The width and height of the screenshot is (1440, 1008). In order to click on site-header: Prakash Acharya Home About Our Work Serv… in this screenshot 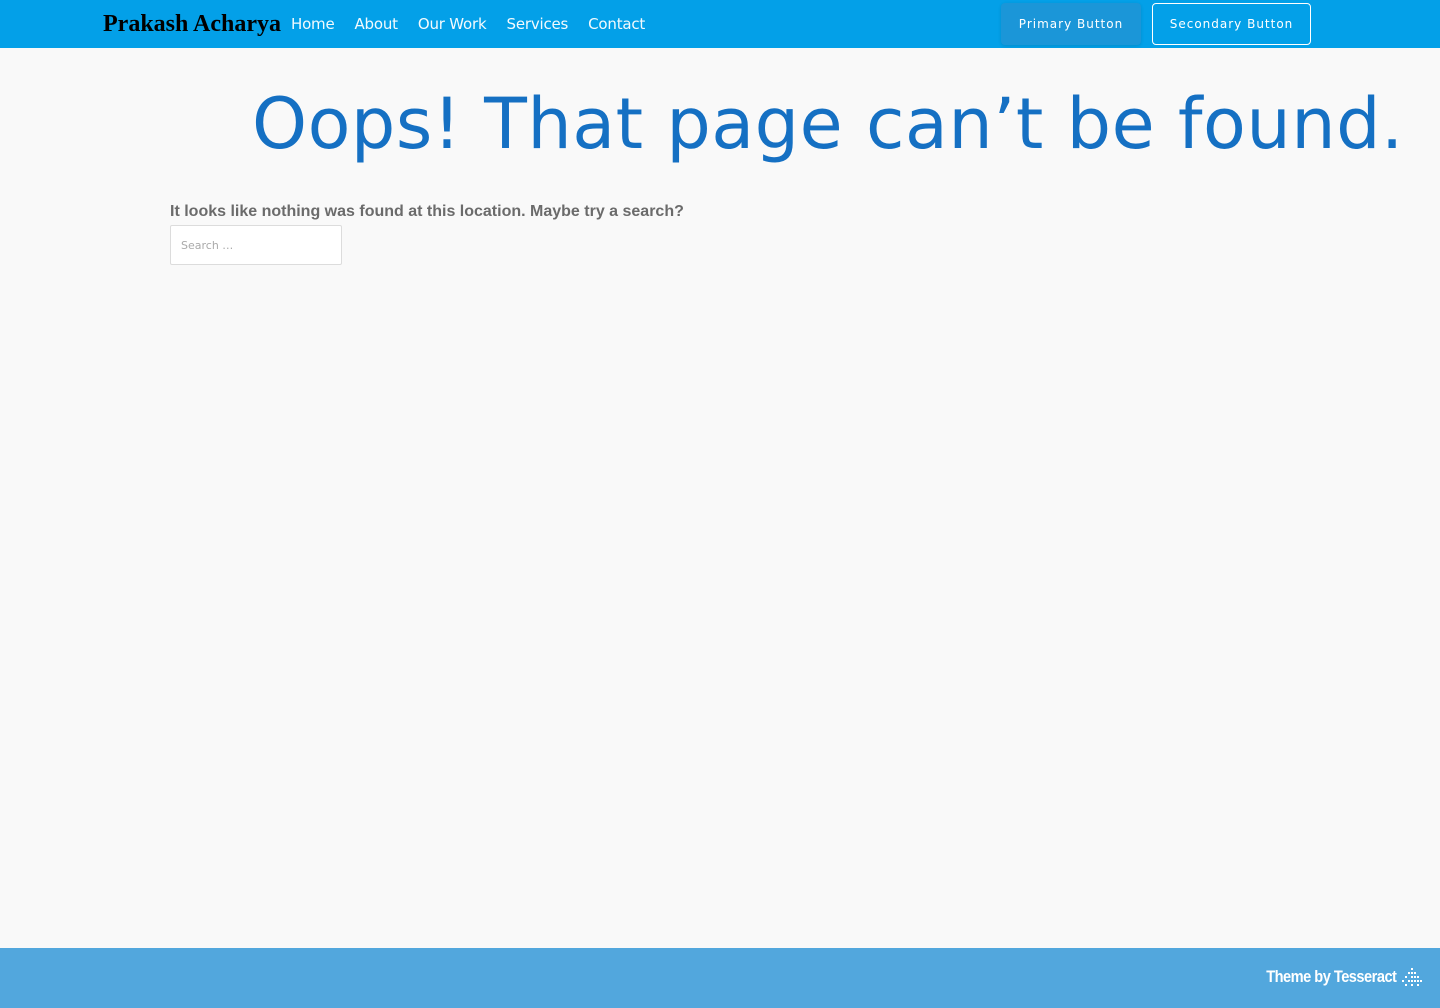, I will do `click(720, 24)`.